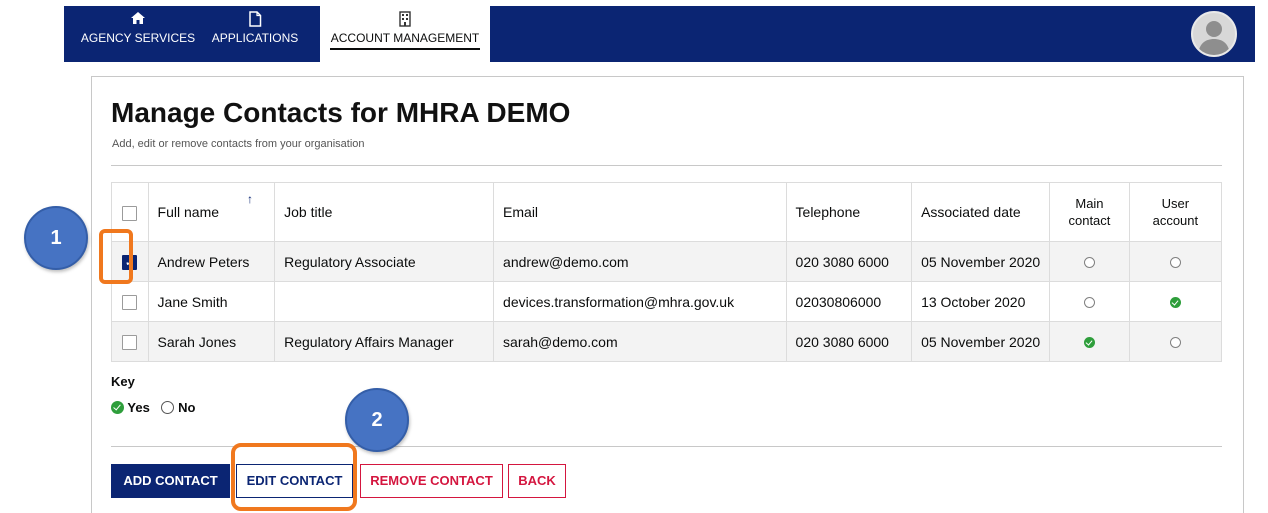 Image resolution: width=1268 pixels, height=513 pixels. I want to click on add-contact-button: ADD CONTACT, so click(170, 481).